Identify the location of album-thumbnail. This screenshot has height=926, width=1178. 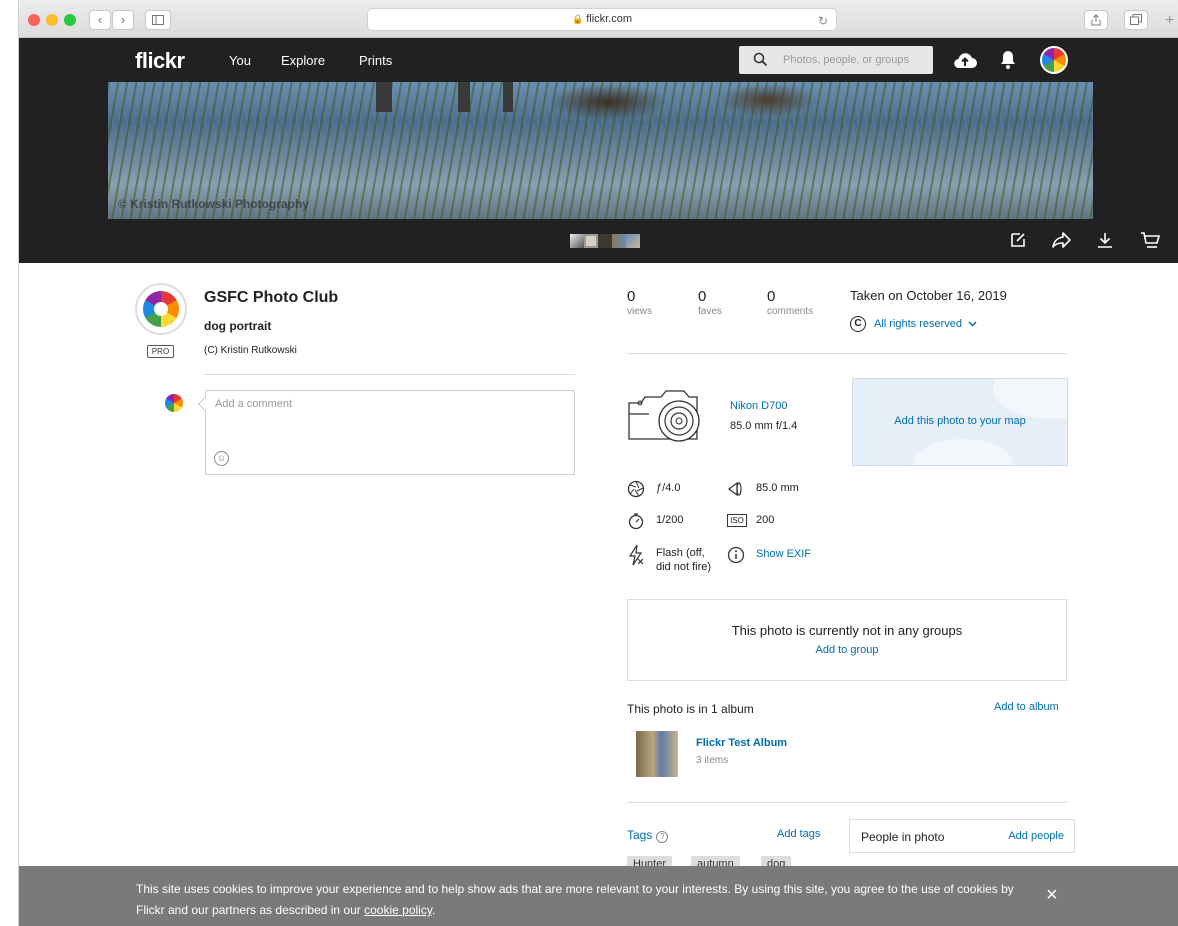
(657, 754).